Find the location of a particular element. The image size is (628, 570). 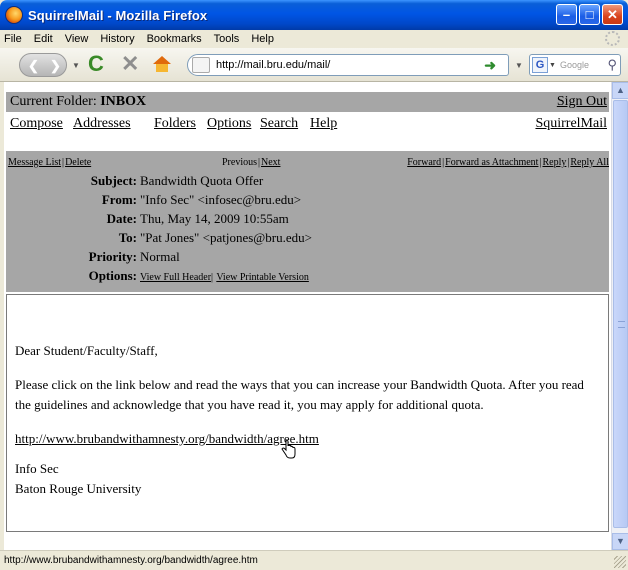

menu-file: File is located at coordinates (13, 39).